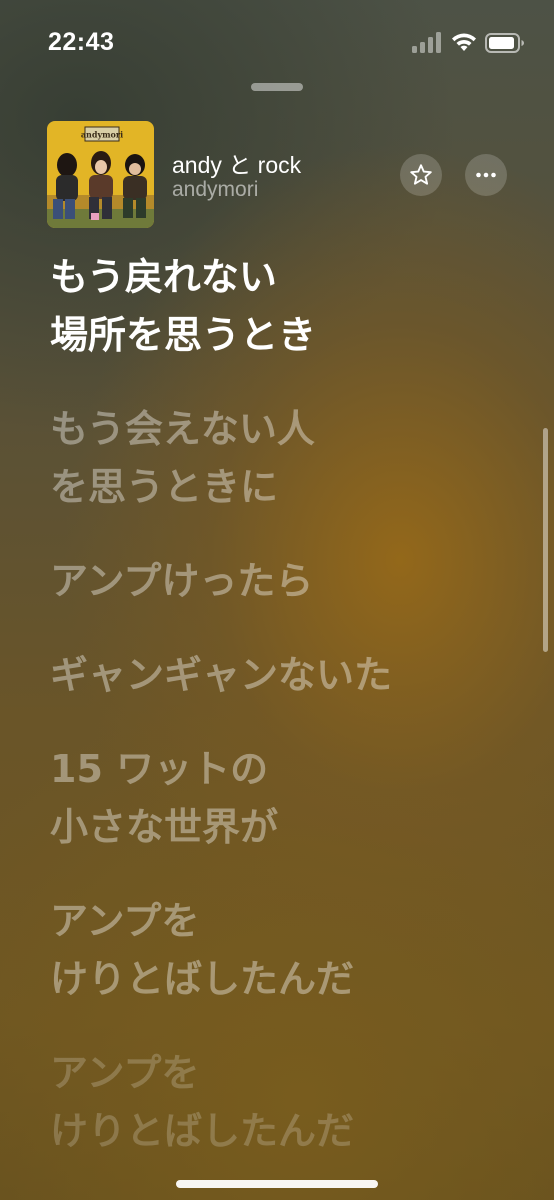  Describe the element at coordinates (221, 675) in the screenshot. I see `lyric-text: ギャンギャンないた` at that location.